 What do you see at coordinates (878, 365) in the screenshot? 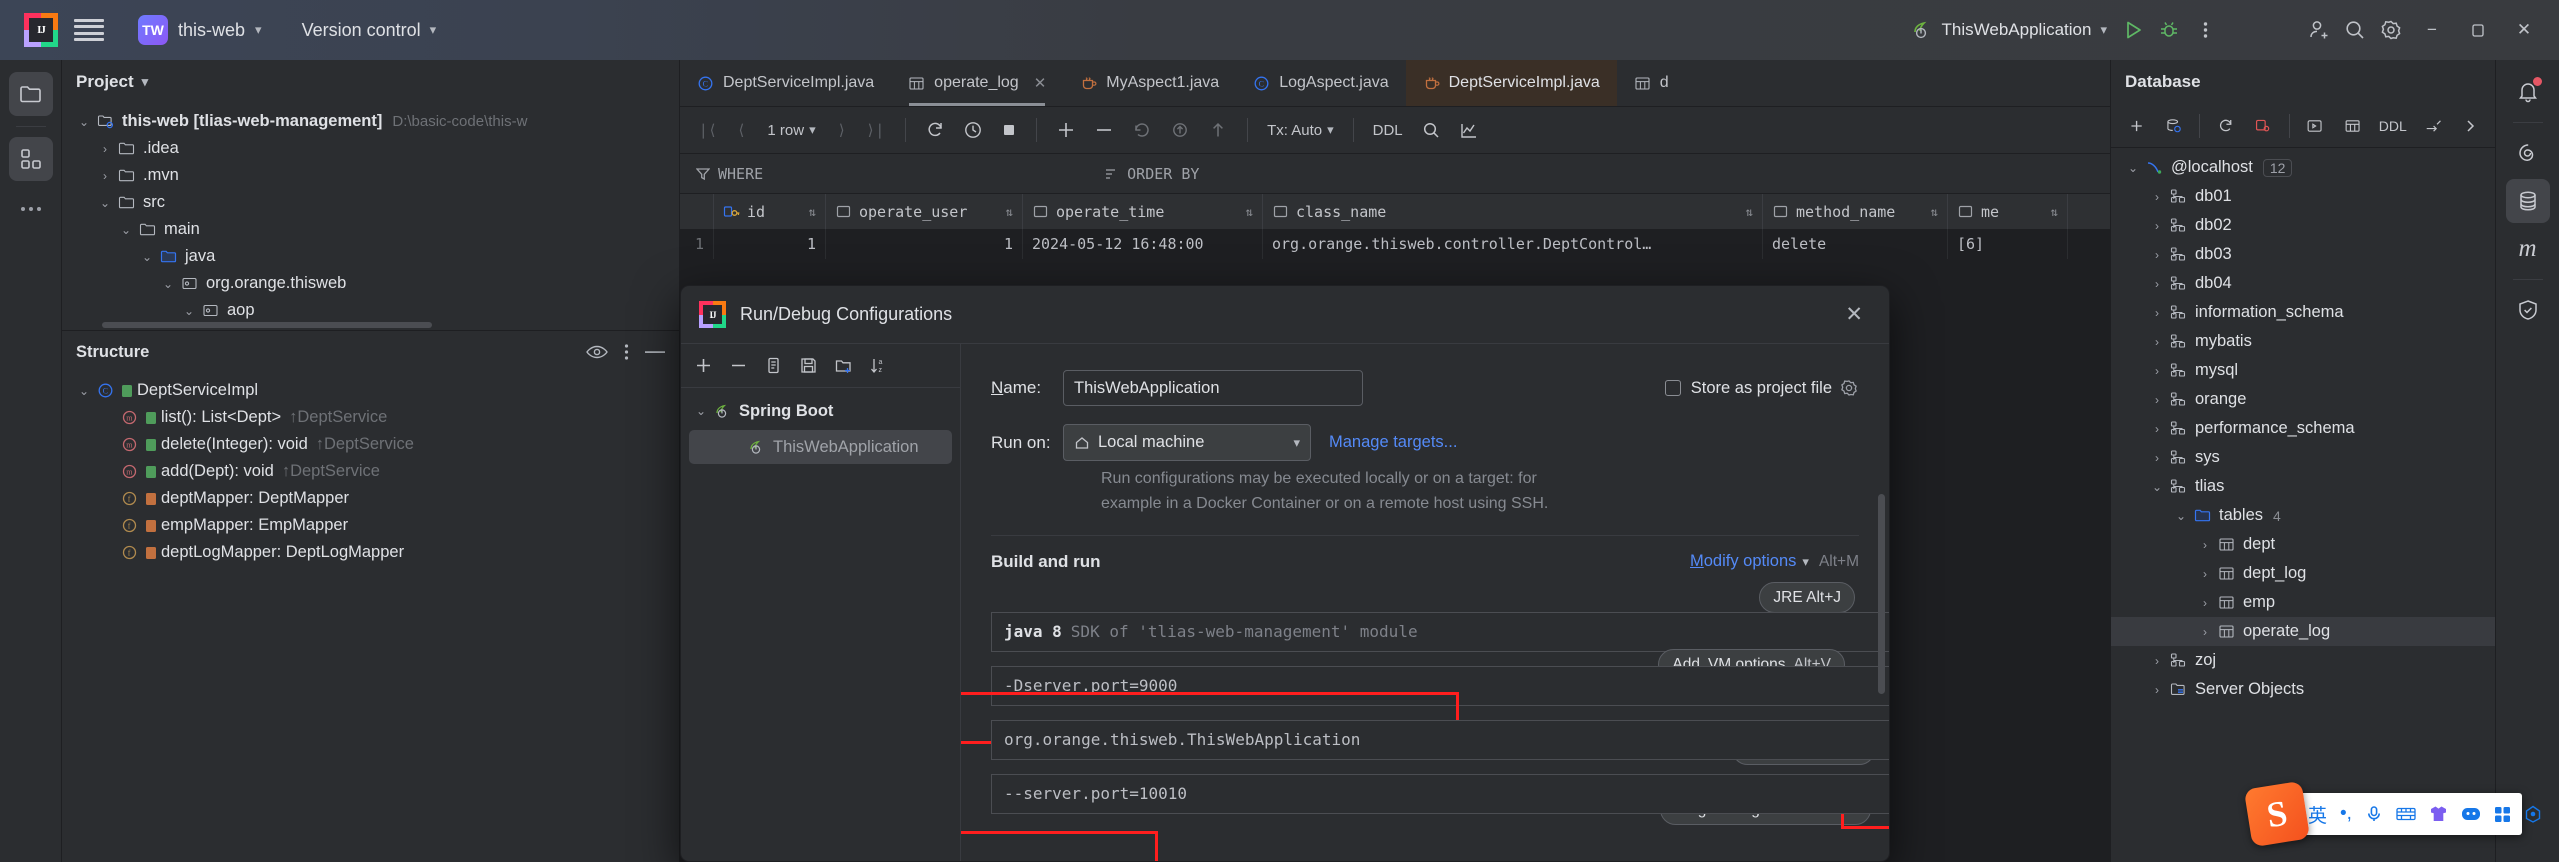
I see `sort-alpha-icon: az` at bounding box center [878, 365].